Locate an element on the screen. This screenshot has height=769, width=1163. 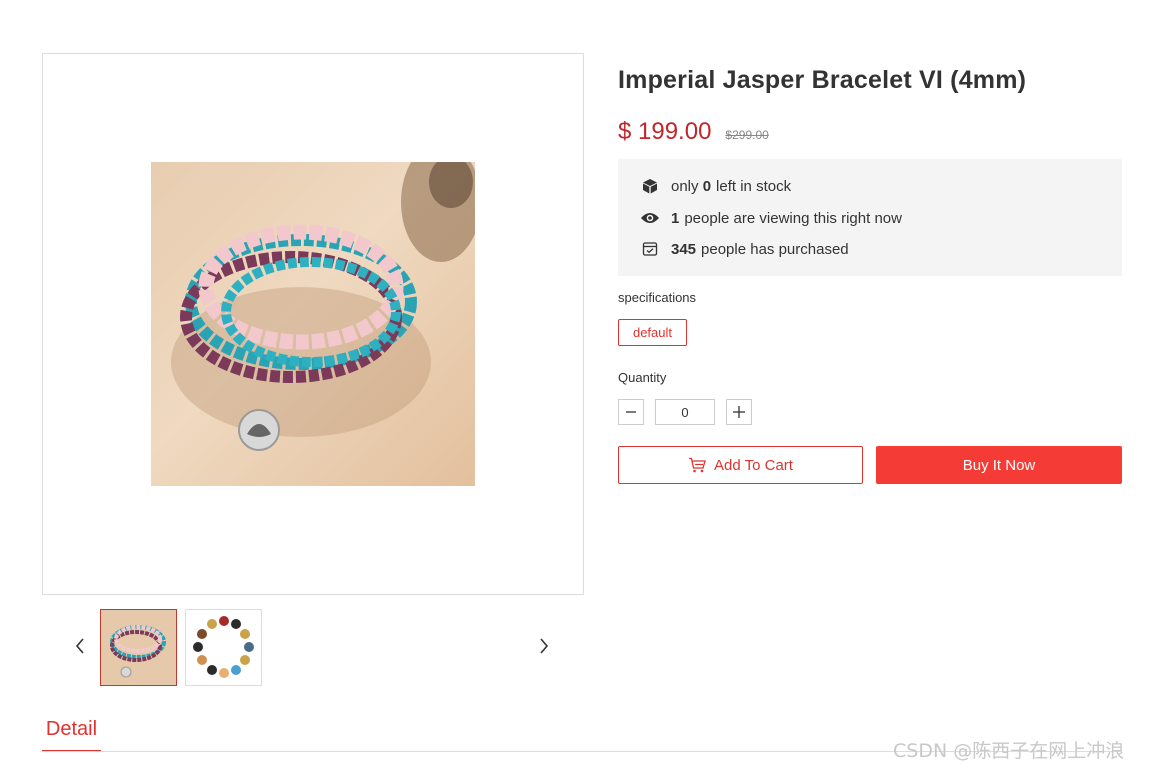
stock-line: only 0 left in stock is located at coordinates (715, 186).